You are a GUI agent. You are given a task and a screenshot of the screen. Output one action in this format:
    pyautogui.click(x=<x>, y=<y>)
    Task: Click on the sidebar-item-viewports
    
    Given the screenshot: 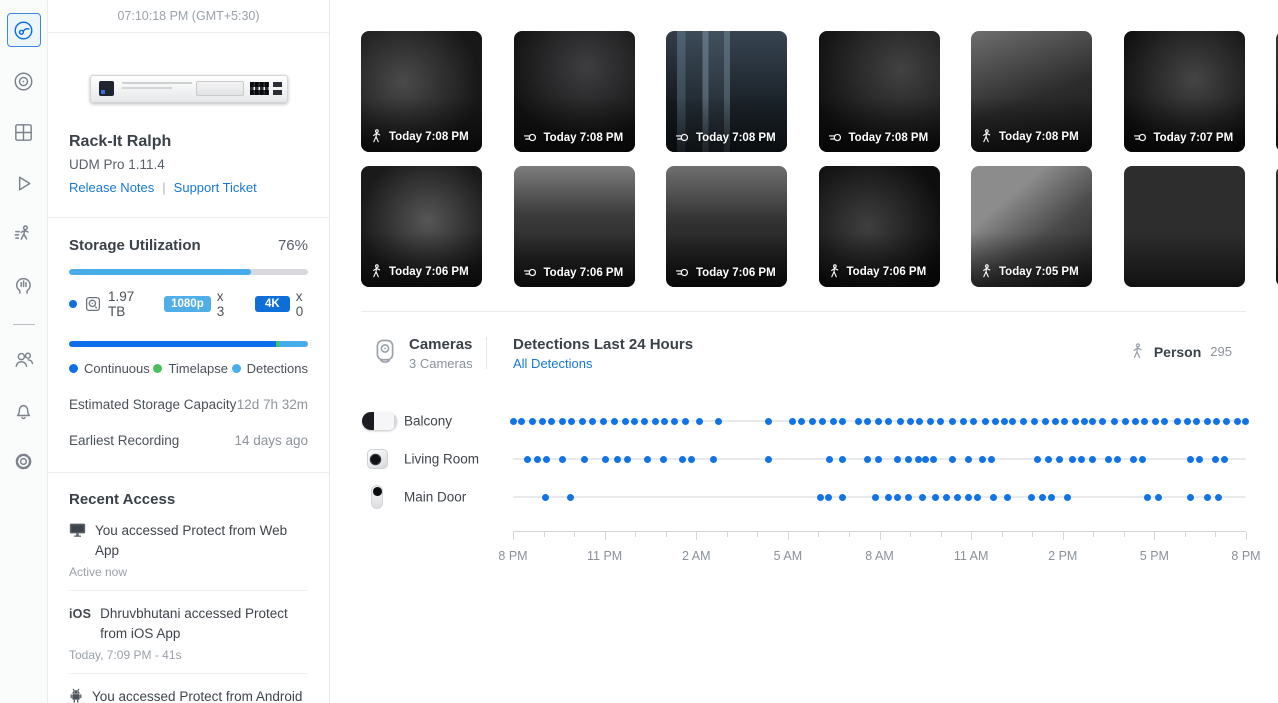 What is the action you would take?
    pyautogui.click(x=24, y=132)
    